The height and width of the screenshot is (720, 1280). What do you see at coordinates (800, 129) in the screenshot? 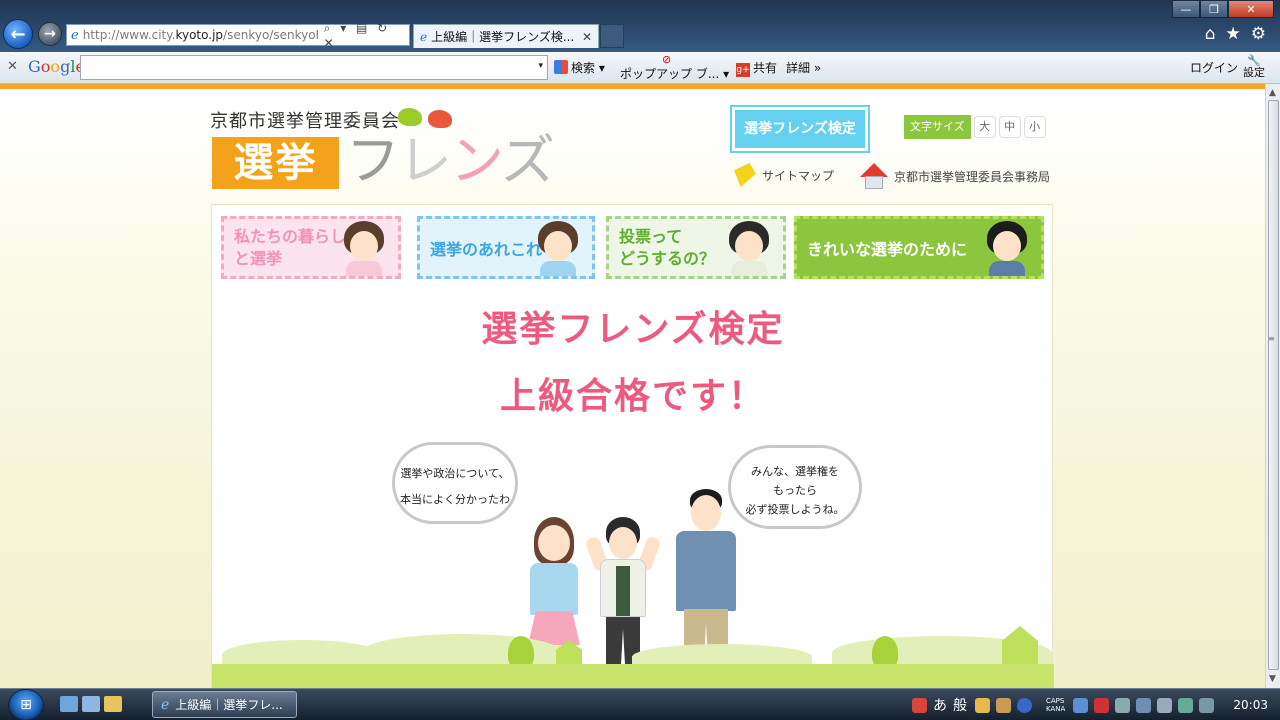
I see `kentei-button: 選挙フレンズ検定` at bounding box center [800, 129].